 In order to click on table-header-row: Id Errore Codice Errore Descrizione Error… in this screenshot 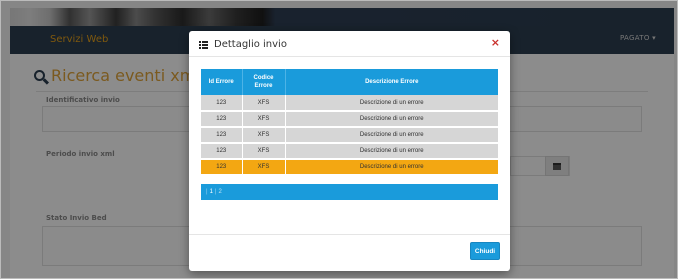, I will do `click(349, 82)`.